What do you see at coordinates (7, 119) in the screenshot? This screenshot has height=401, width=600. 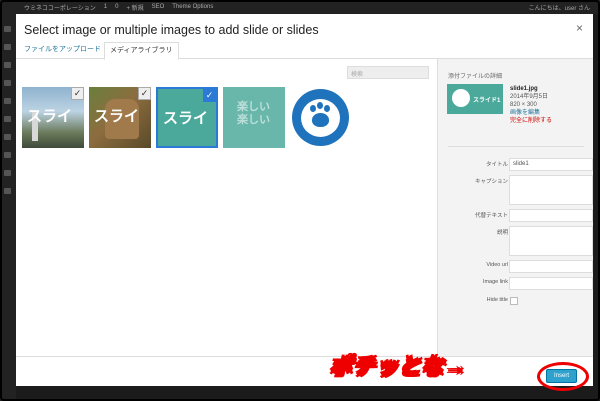 I see `appearance-icon` at bounding box center [7, 119].